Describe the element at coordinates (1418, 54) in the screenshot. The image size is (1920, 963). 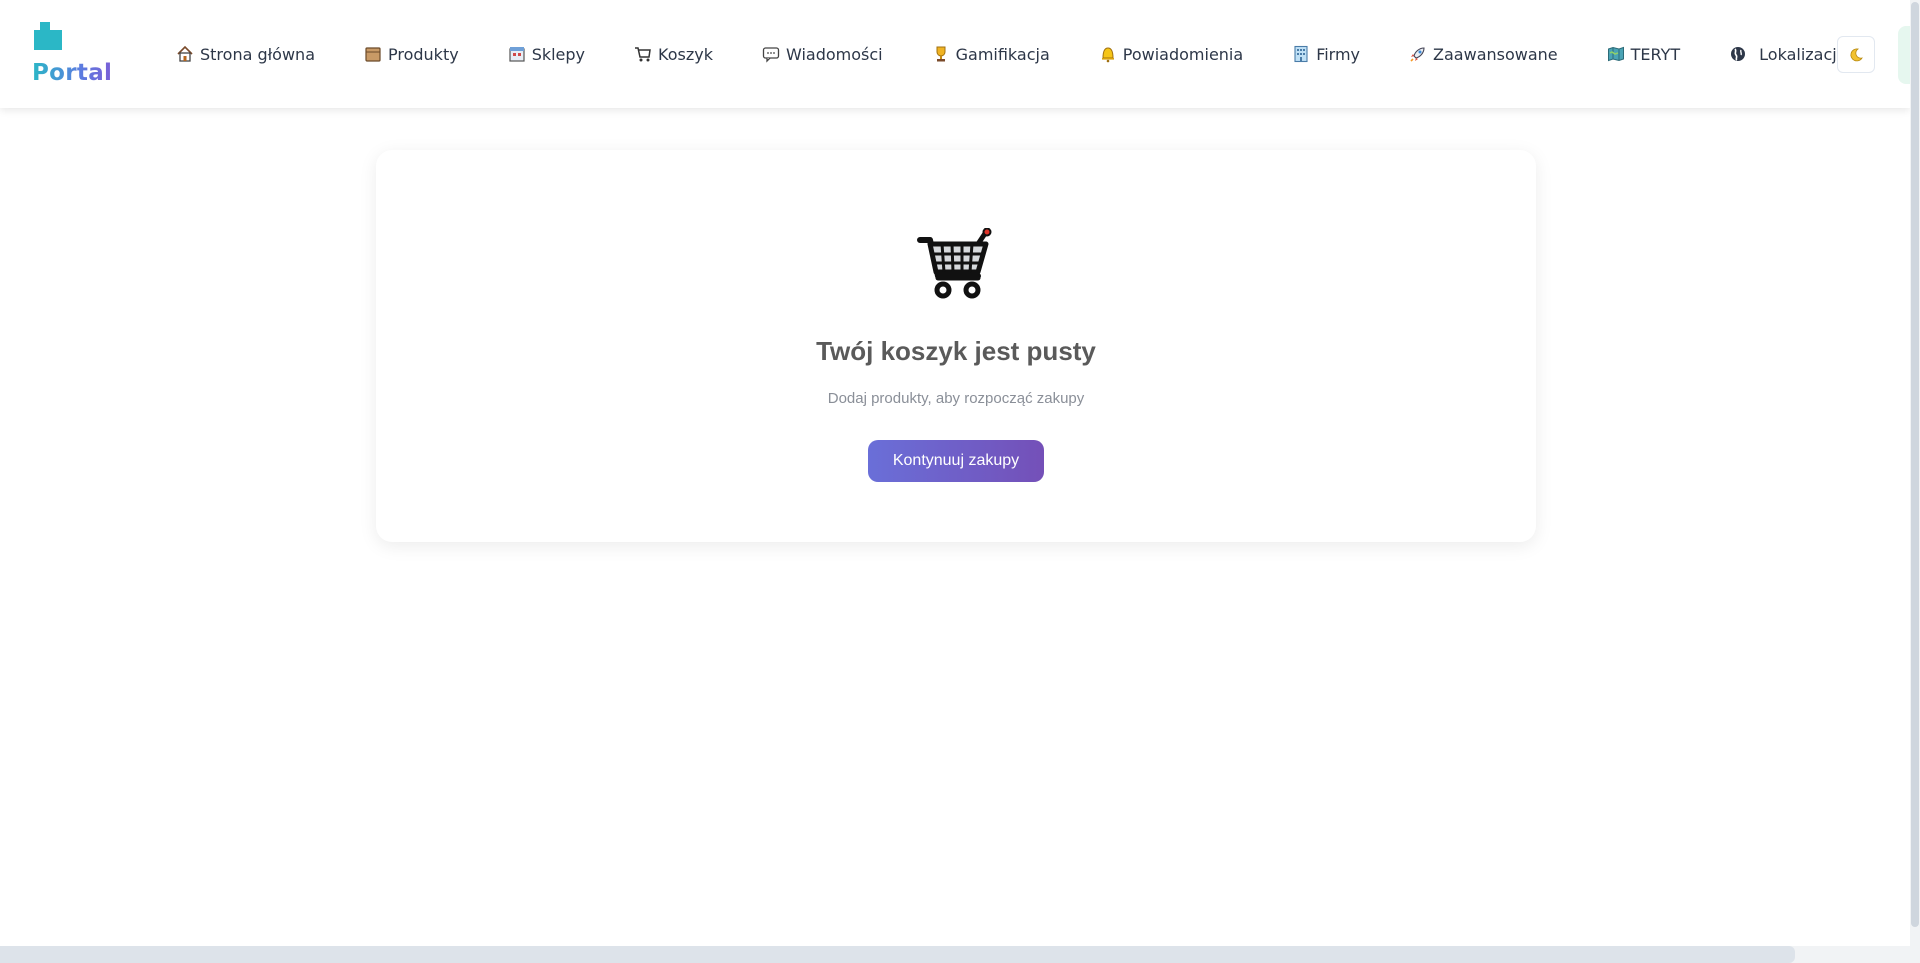
I see `rocket-icon` at that location.